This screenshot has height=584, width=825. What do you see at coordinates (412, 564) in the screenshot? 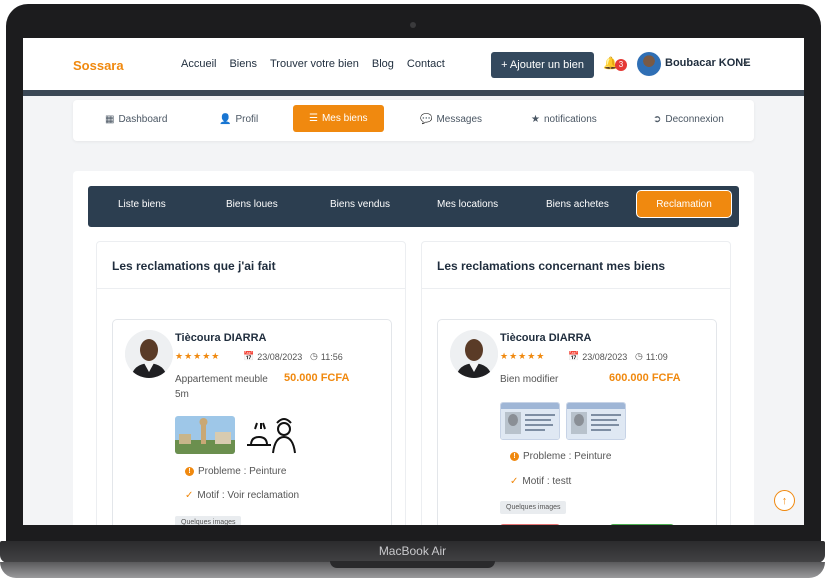
I see `laptop-notch` at bounding box center [412, 564].